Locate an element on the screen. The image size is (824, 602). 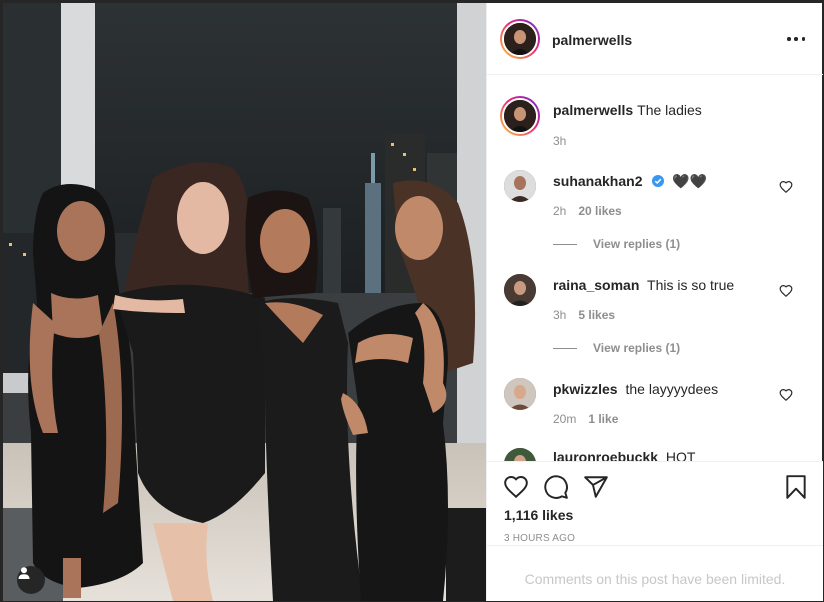
author-avatar is located at coordinates (520, 39).